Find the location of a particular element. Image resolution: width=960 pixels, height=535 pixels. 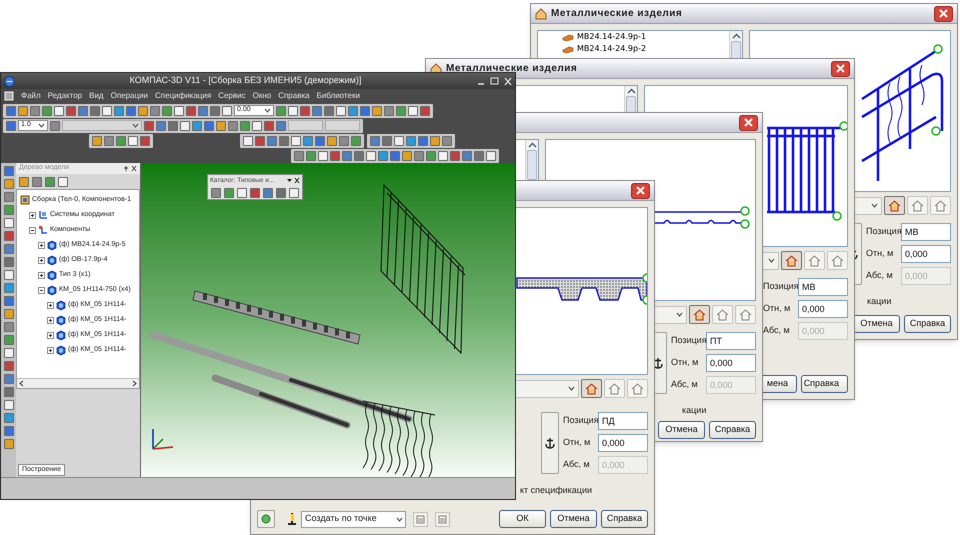

caret-right-icon is located at coordinates (135, 383).